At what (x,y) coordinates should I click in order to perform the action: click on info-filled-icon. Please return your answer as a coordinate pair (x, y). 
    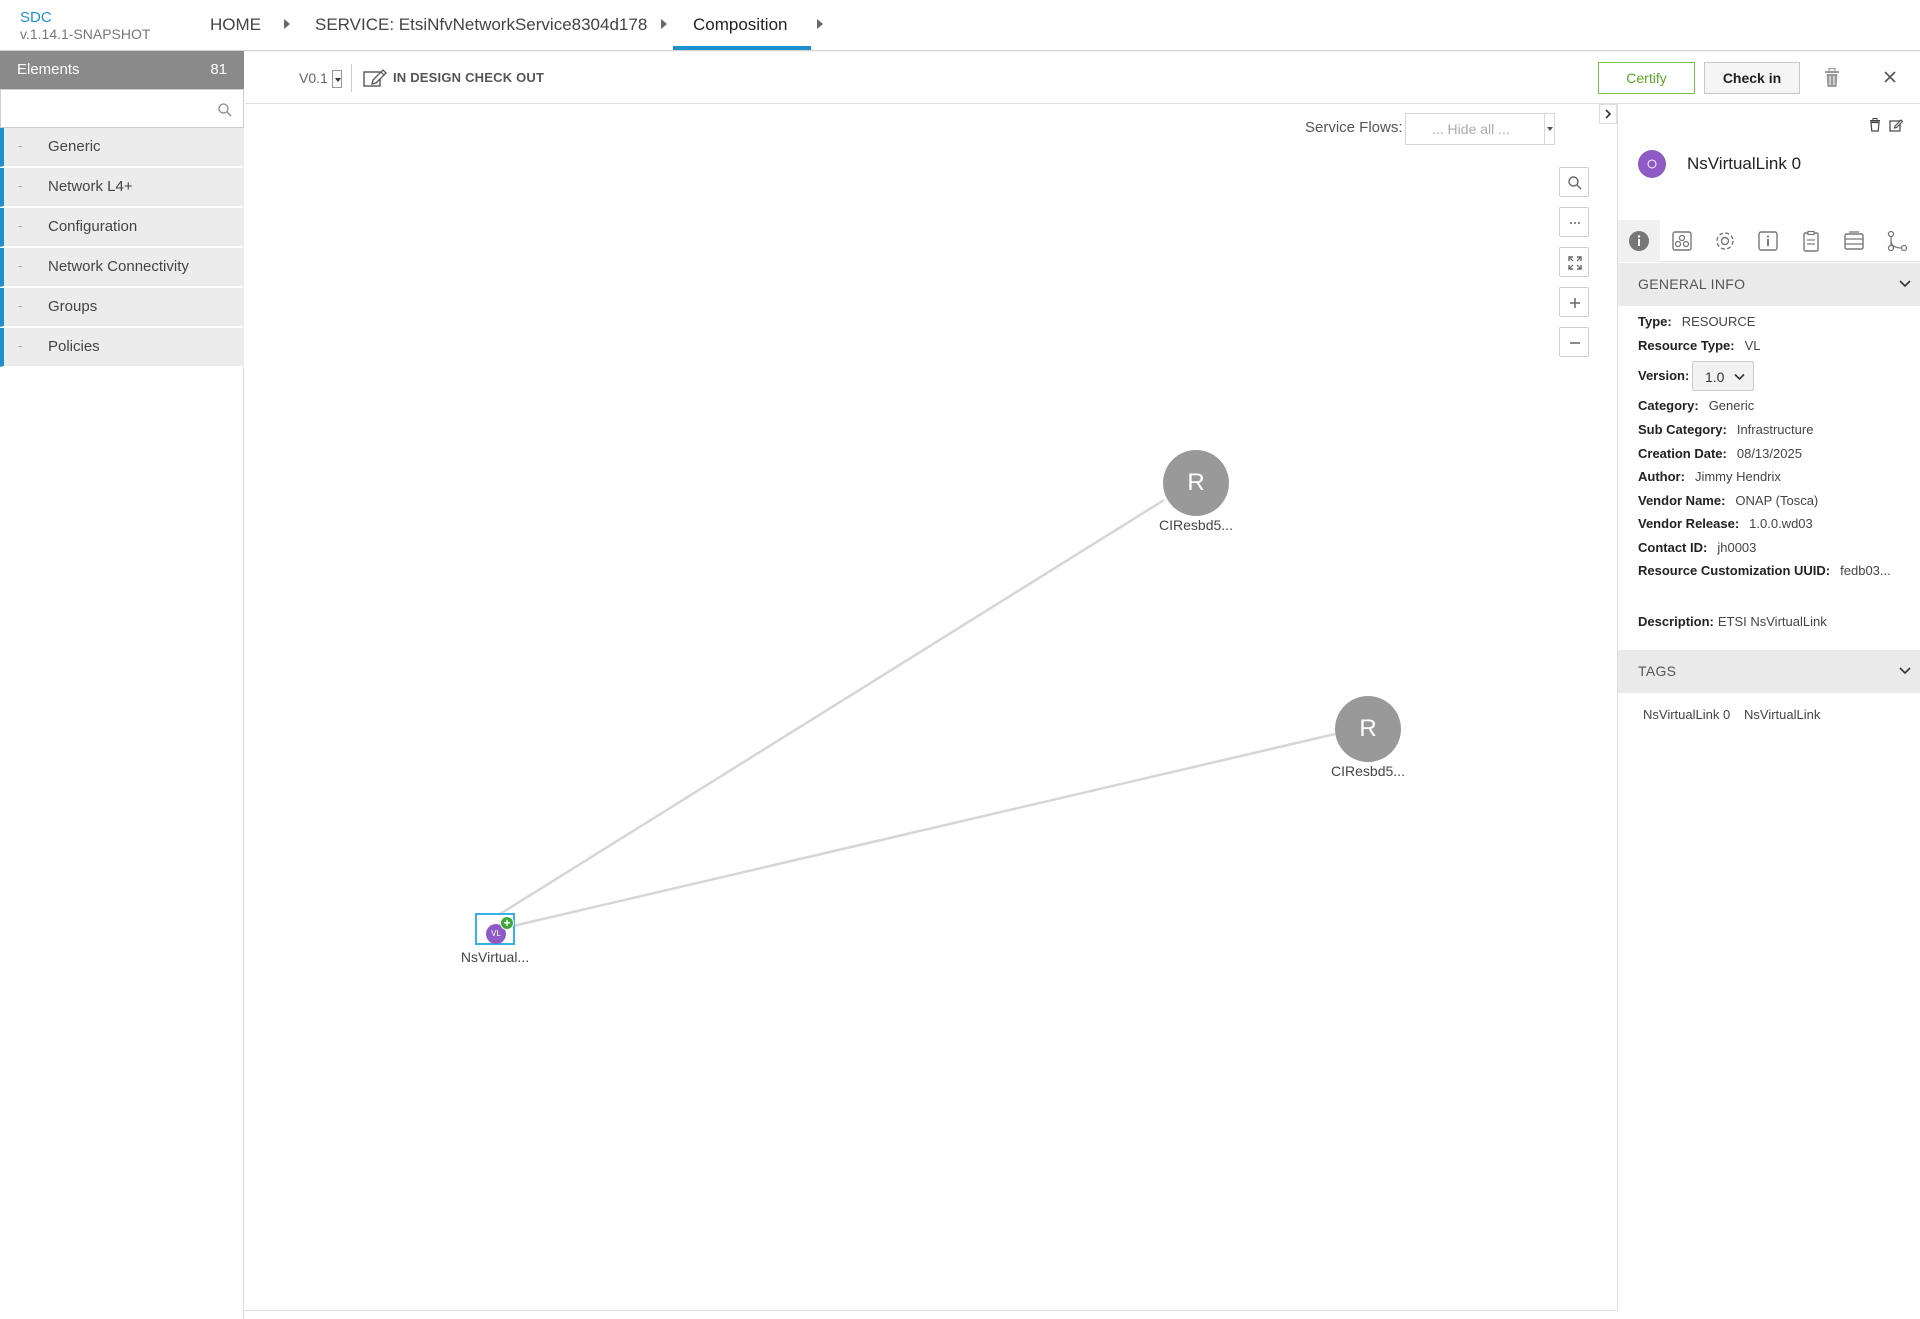
    Looking at the image, I should click on (1639, 241).